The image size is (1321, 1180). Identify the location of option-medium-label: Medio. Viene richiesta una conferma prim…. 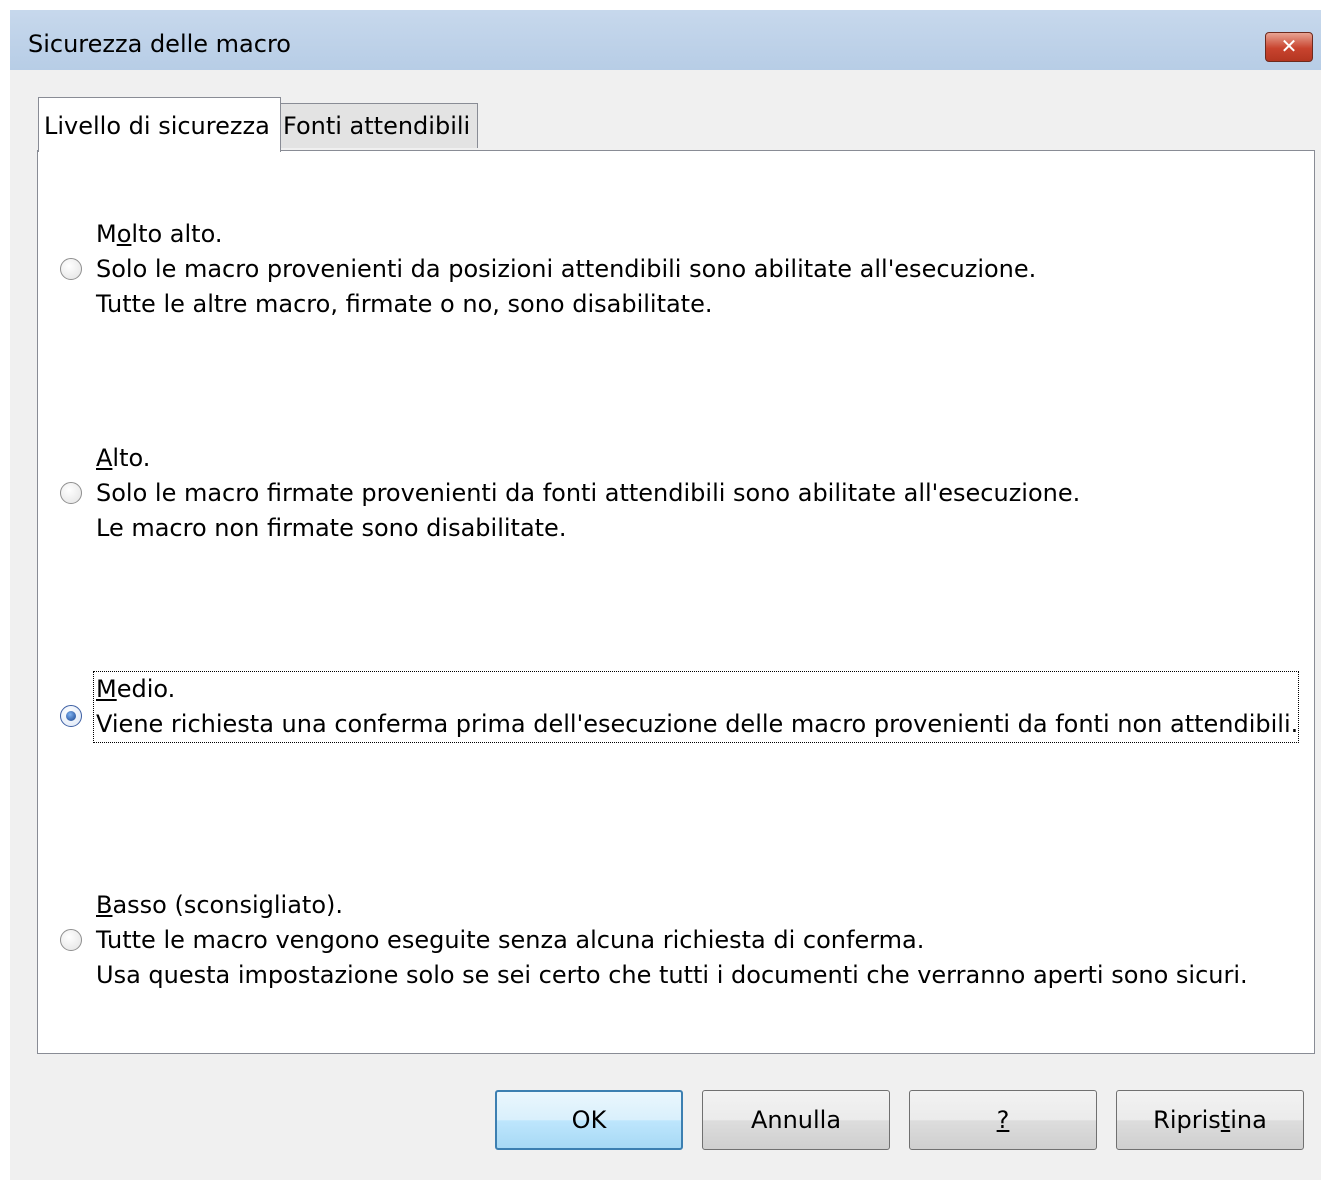
(696, 707).